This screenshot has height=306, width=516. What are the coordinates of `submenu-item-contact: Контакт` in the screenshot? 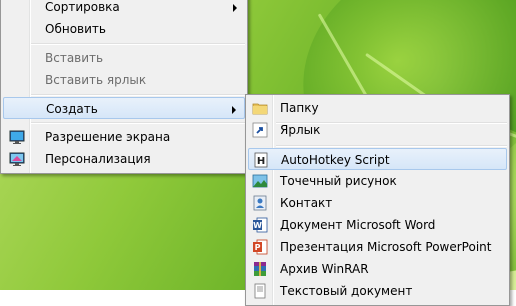 It's located at (377, 203).